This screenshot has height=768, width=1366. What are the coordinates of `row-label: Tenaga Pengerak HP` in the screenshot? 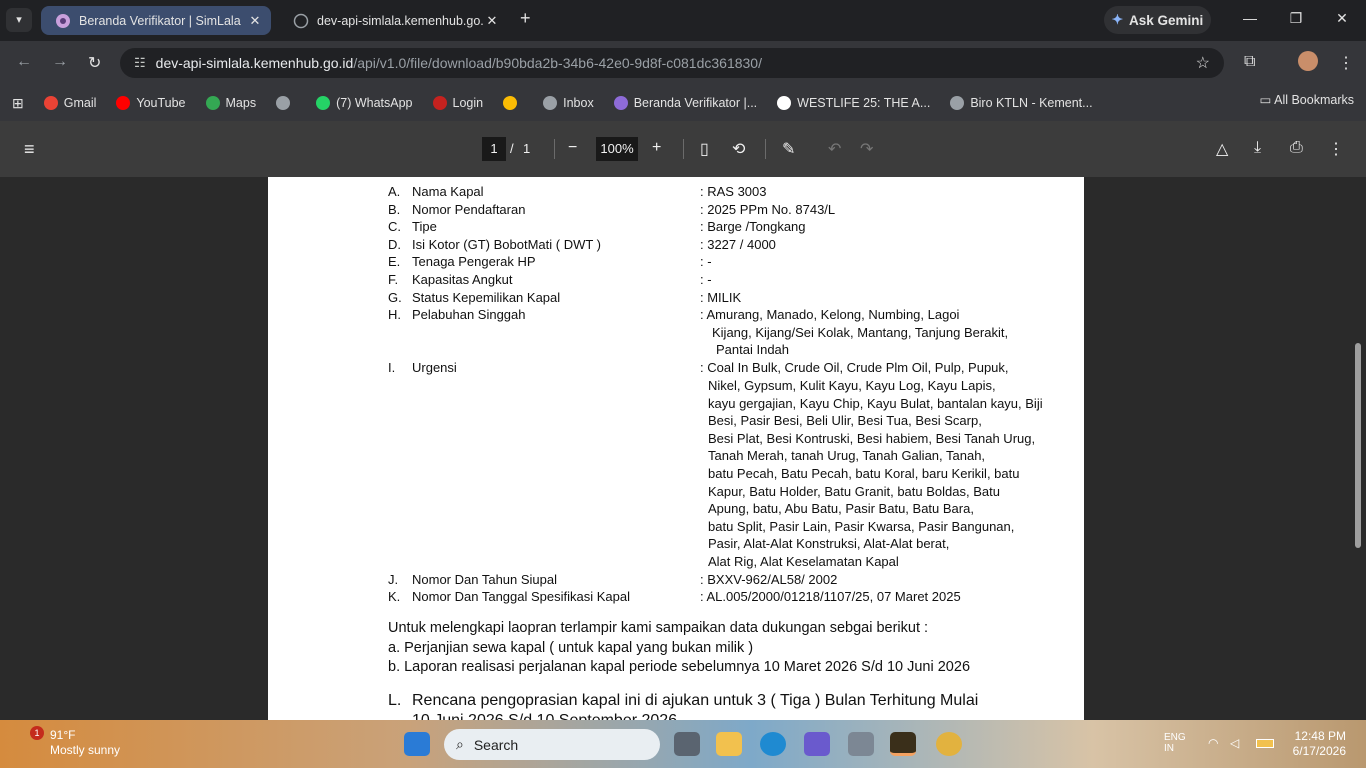 It's located at (474, 262).